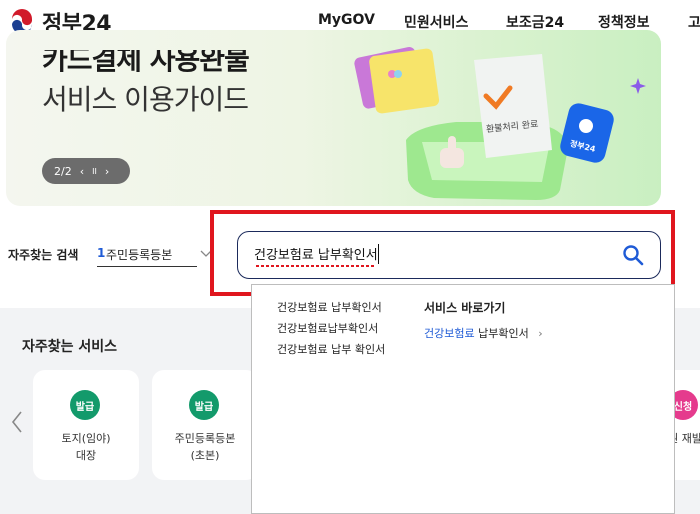 The image size is (700, 514). I want to click on pager-prev-button: ‹, so click(82, 171).